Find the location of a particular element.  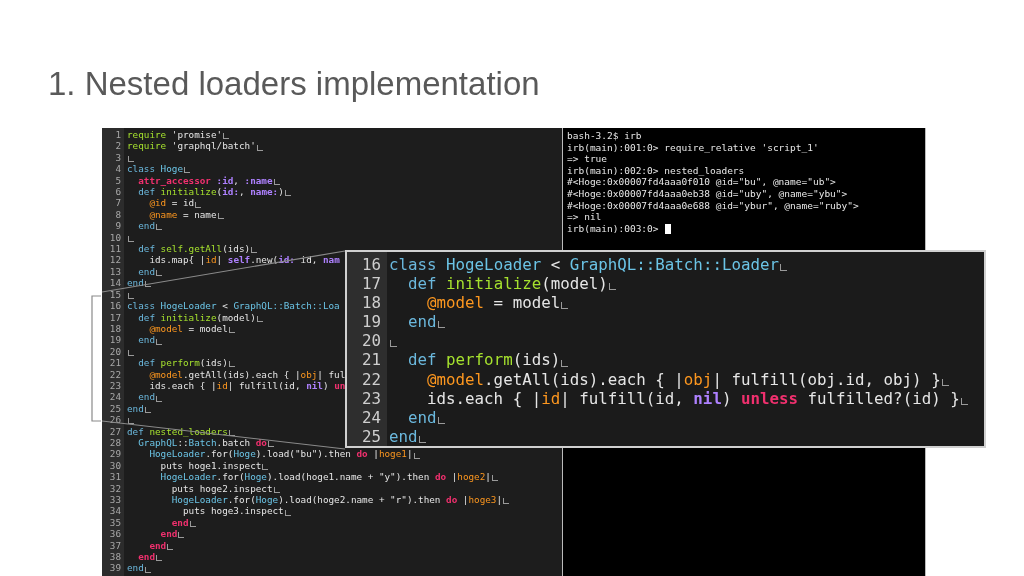

line-number: 30 is located at coordinates (114, 465).